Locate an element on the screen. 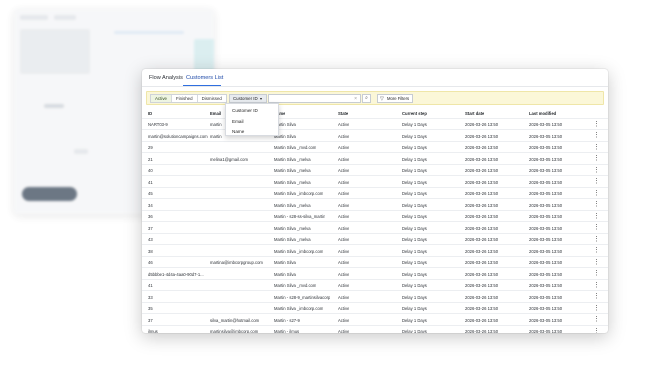 The width and height of the screenshot is (647, 372). status-dismissed-button: Dismissed is located at coordinates (212, 98).